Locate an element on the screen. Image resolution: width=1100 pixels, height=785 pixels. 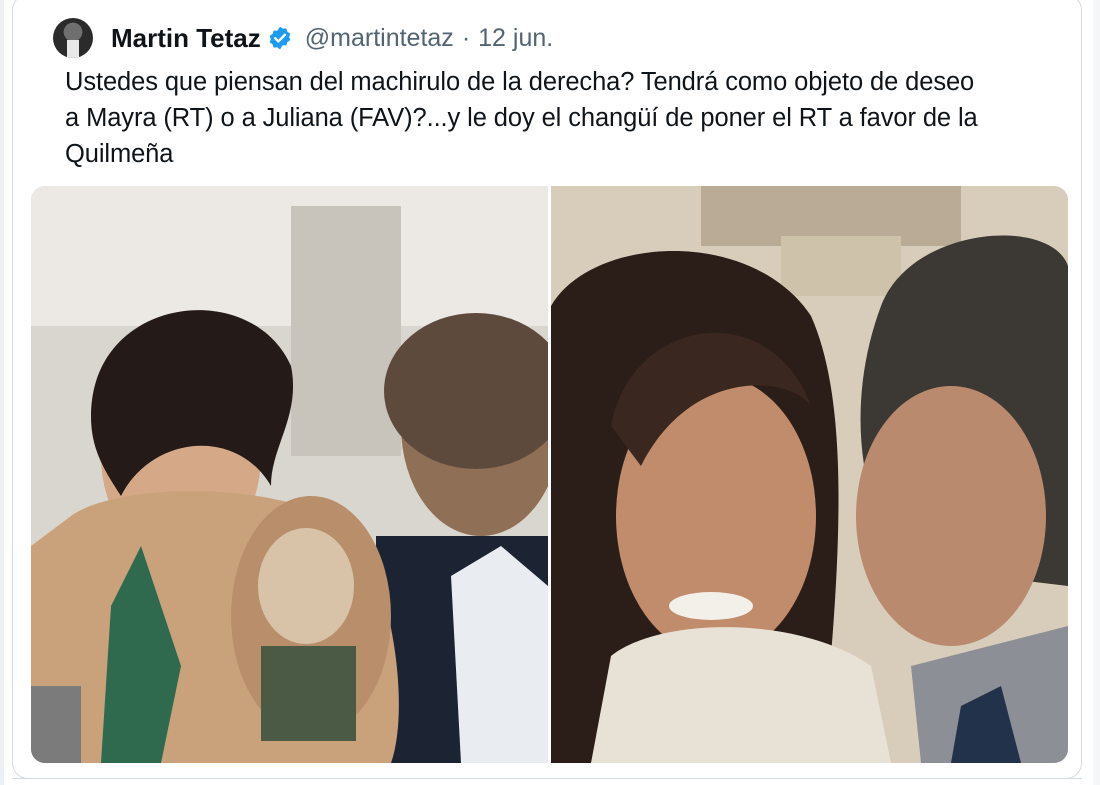
card-bottom-edge is located at coordinates (547, 778).